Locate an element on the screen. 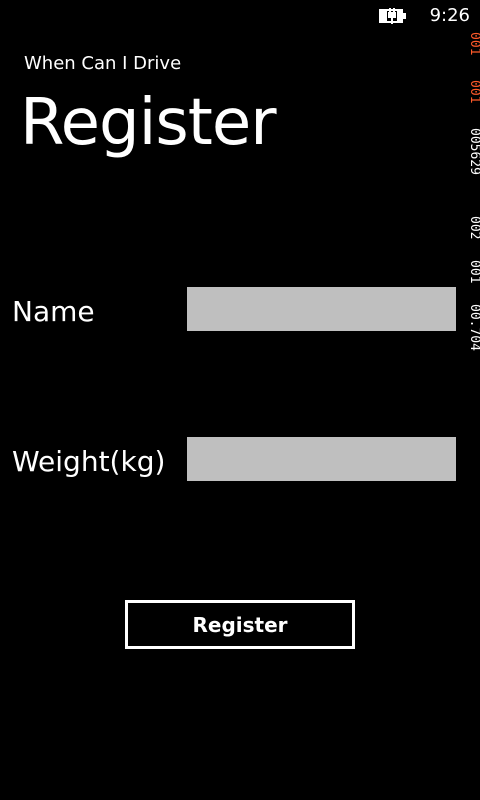 The image size is (480, 800). weight-label: Weight(kg) is located at coordinates (89, 461).